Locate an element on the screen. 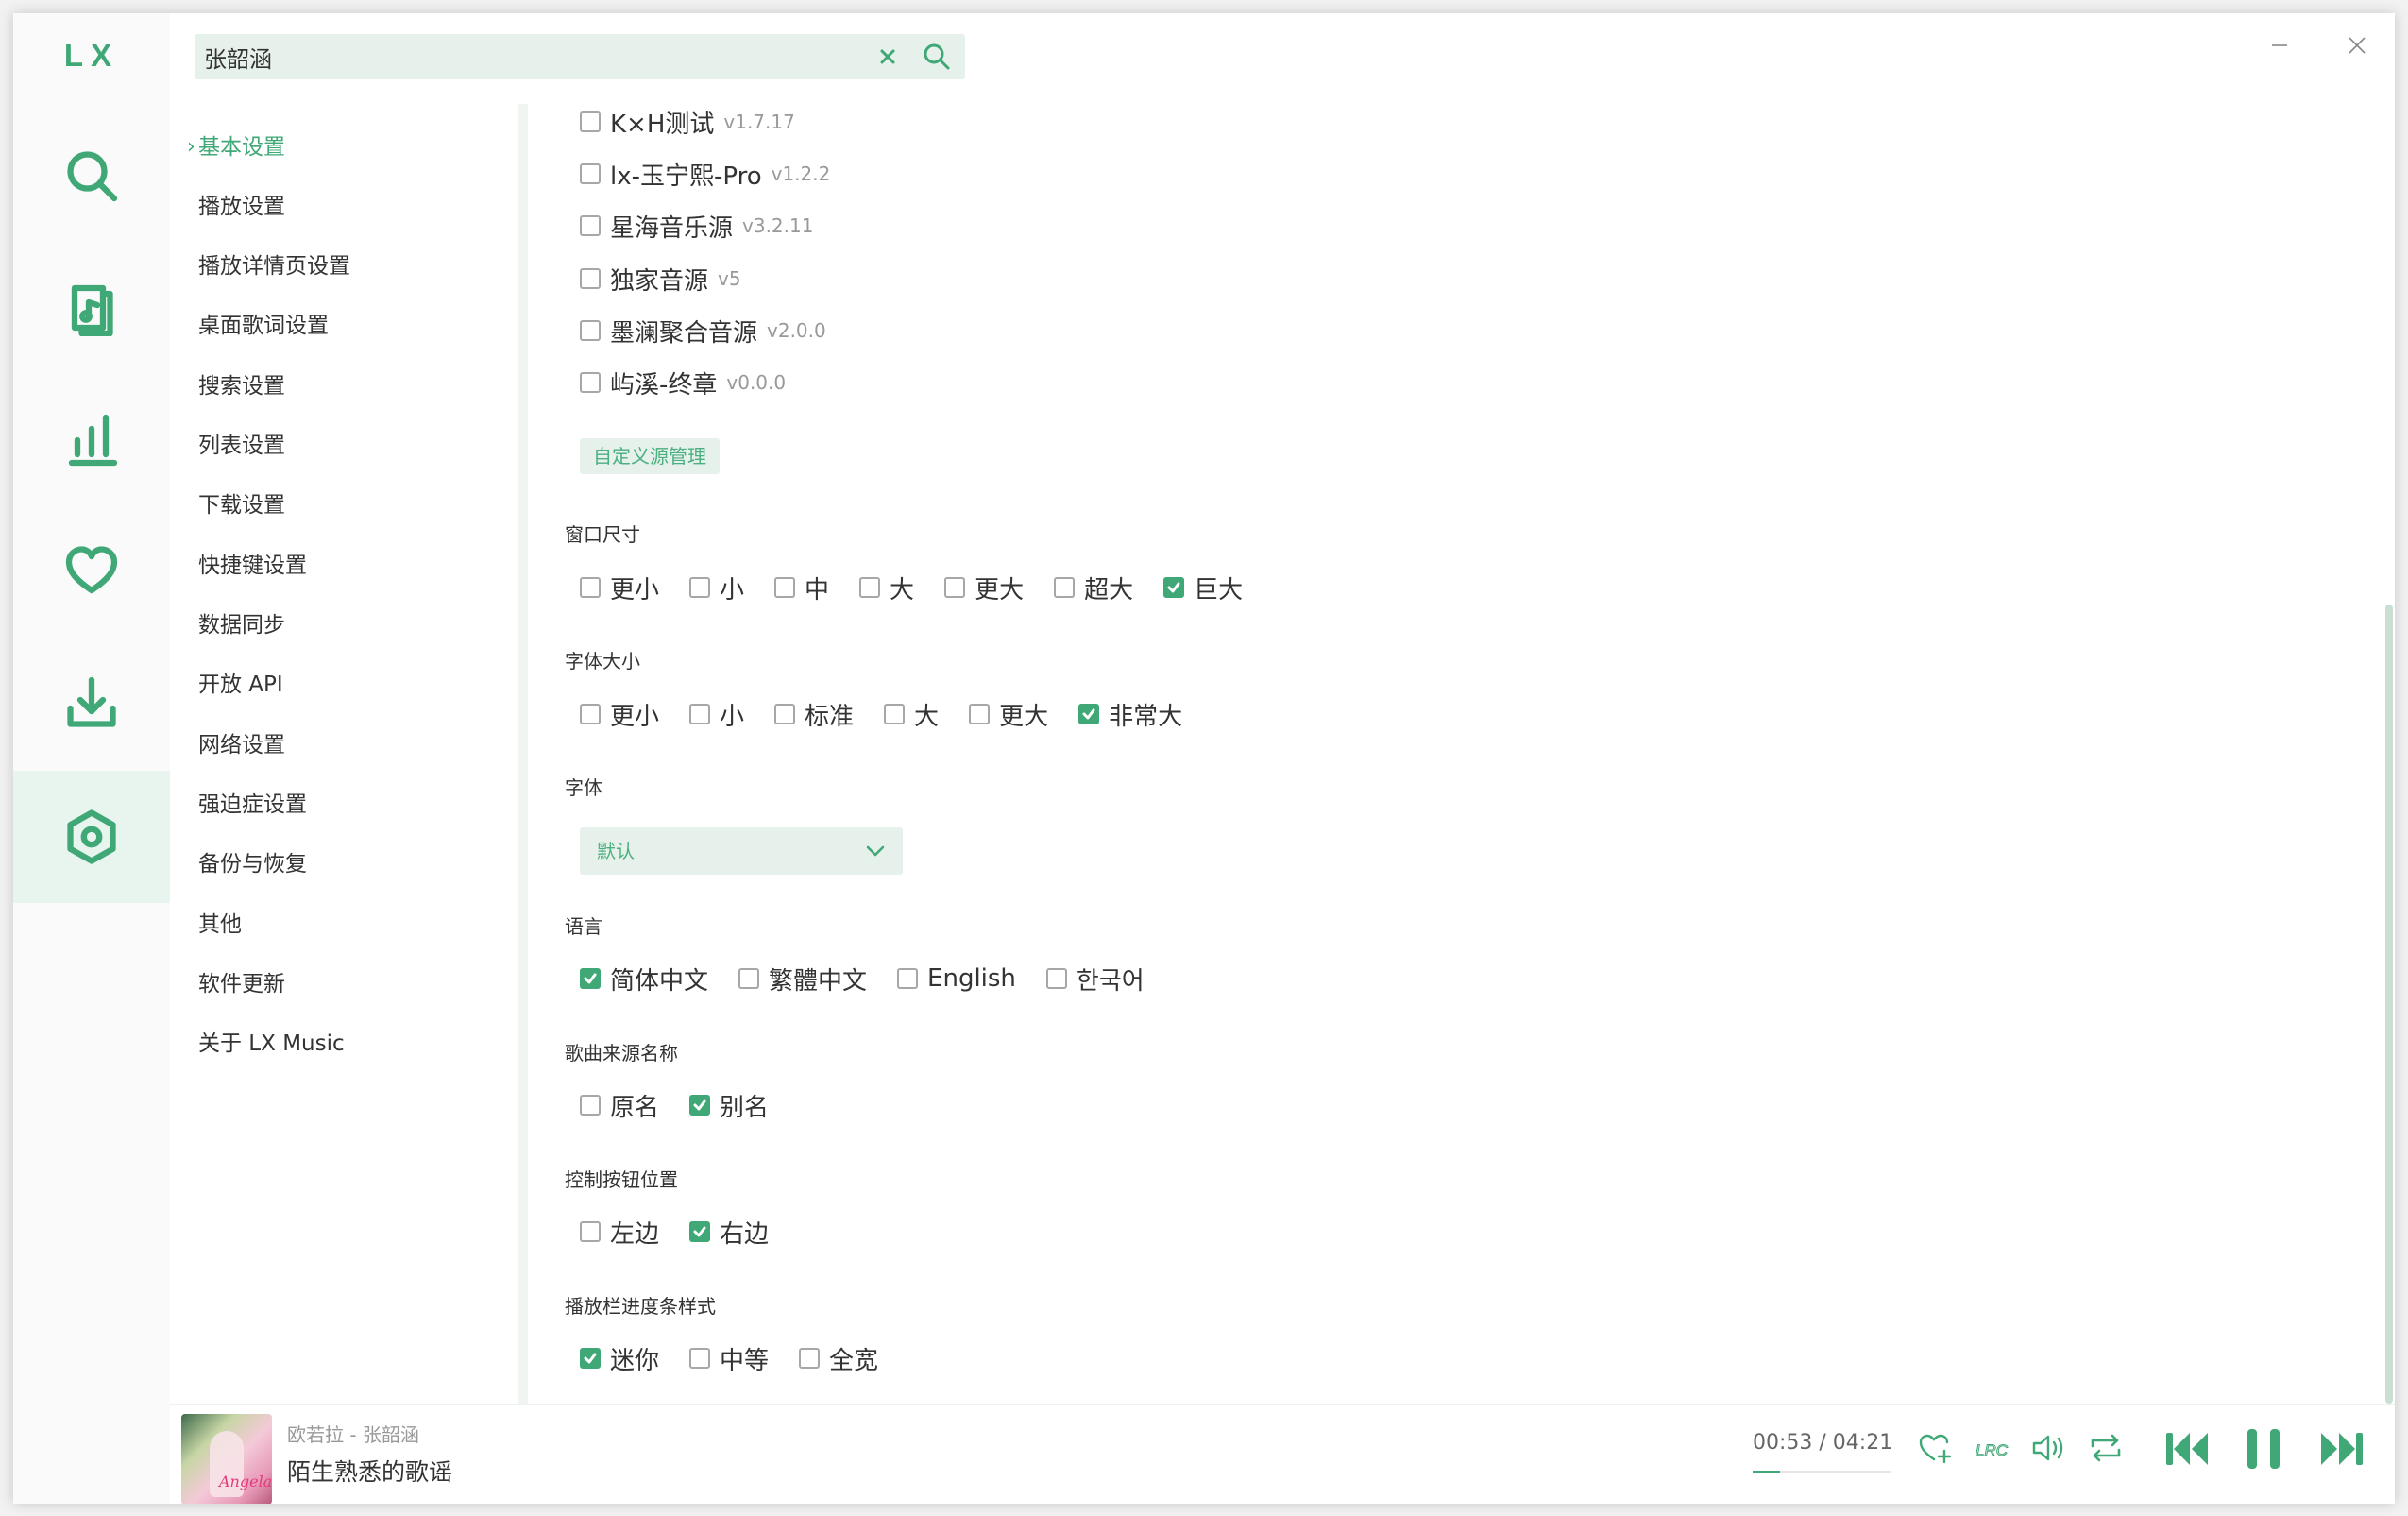  option-checkbox: 标准 is located at coordinates (814, 715).